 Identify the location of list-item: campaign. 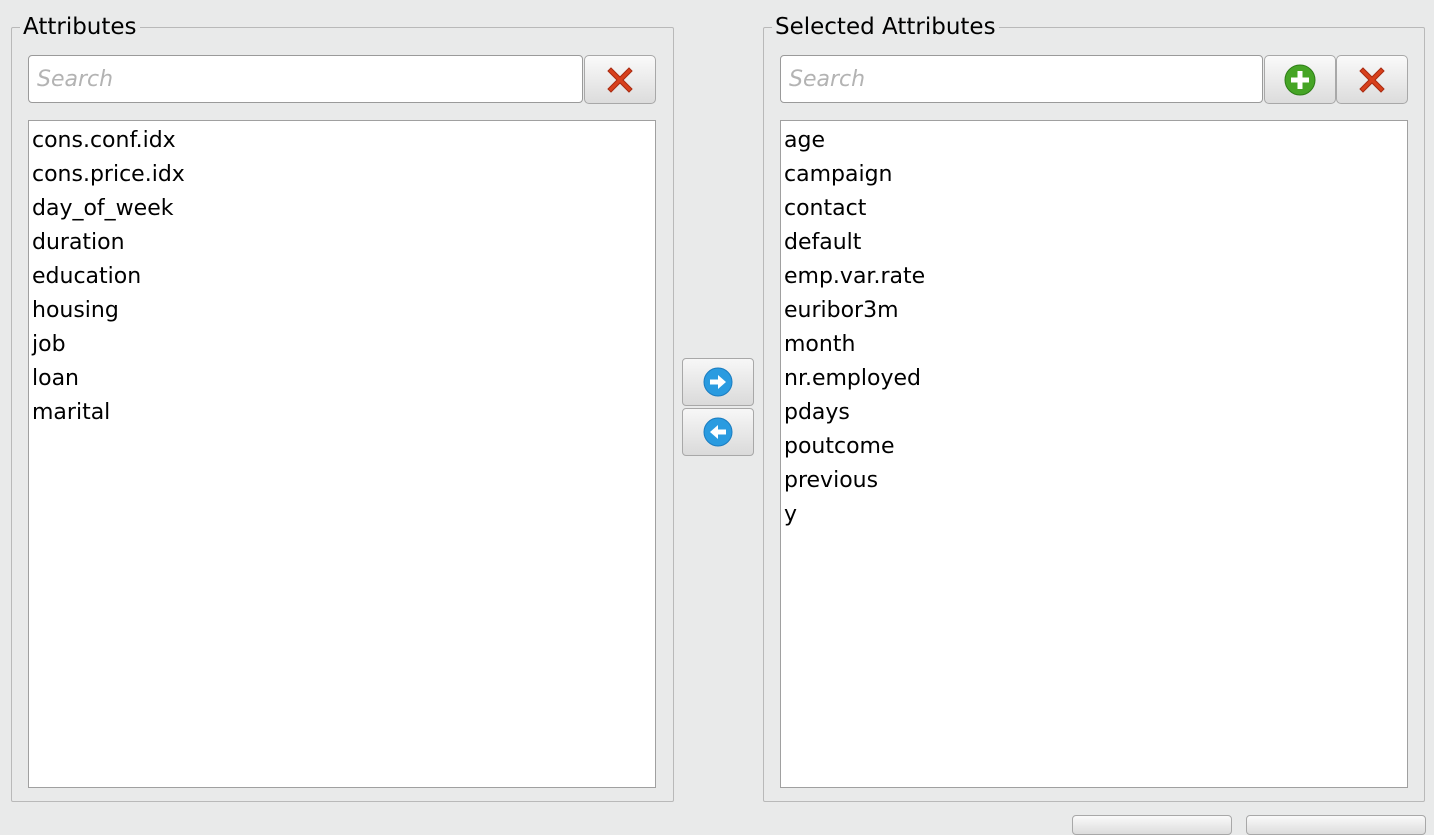
(1094, 175).